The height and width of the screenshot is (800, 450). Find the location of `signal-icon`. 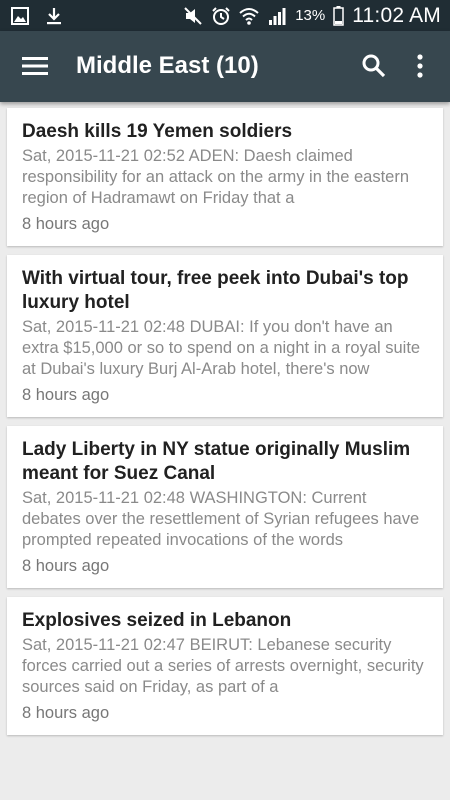

signal-icon is located at coordinates (277, 16).